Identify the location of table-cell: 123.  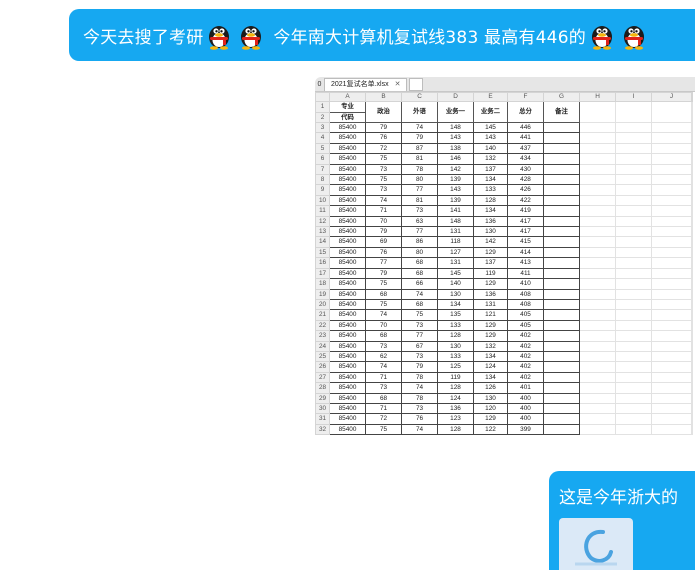
(455, 419).